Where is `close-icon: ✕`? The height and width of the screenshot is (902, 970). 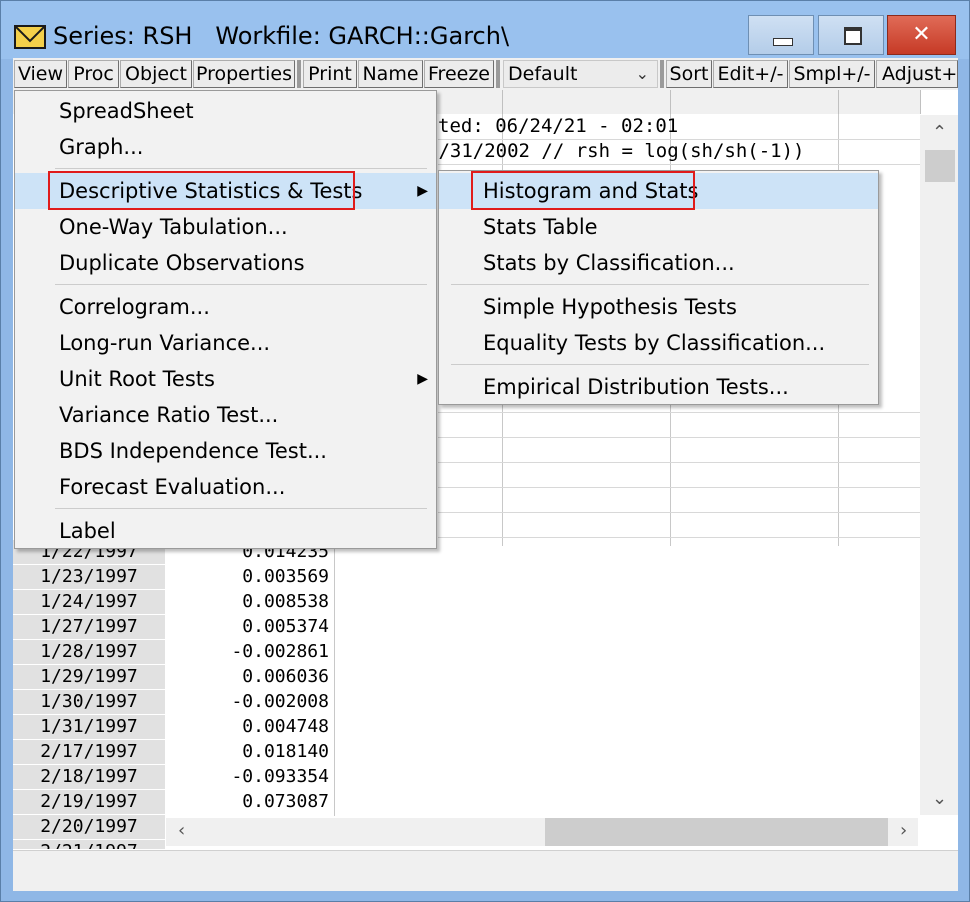 close-icon: ✕ is located at coordinates (921, 34).